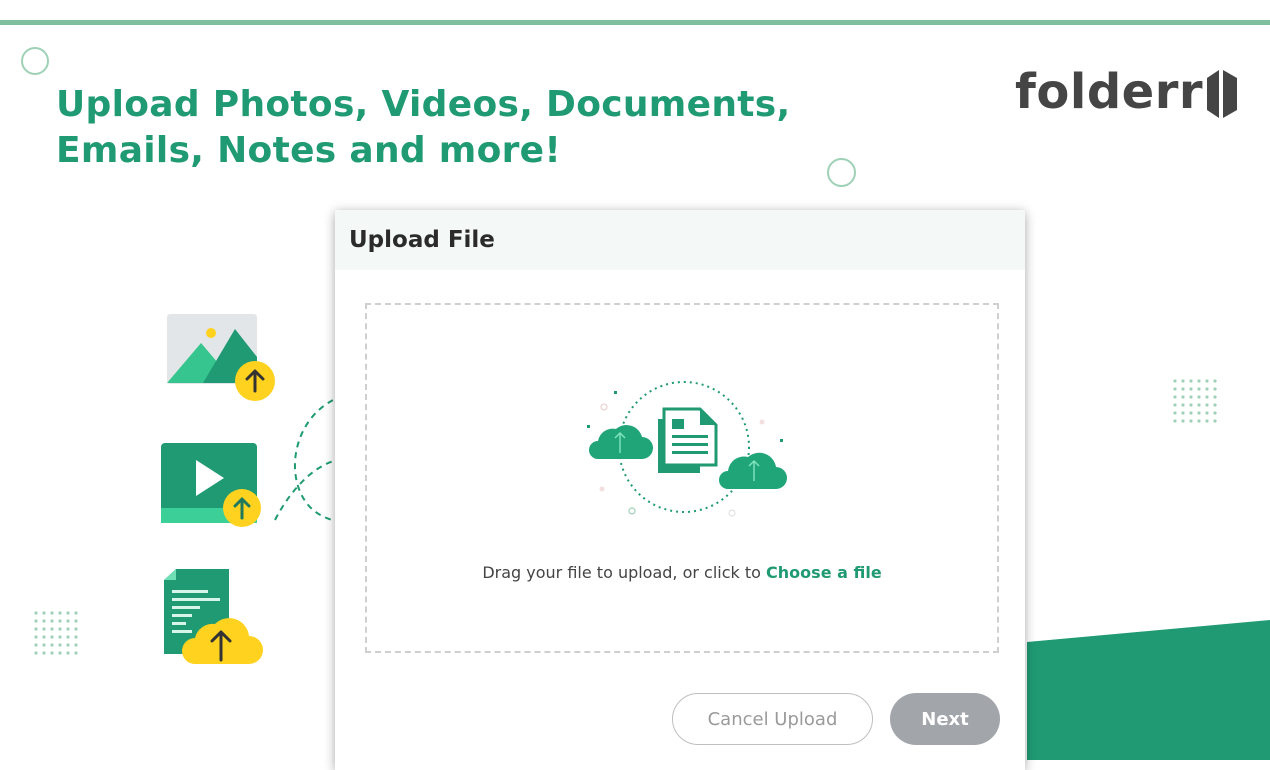  Describe the element at coordinates (423, 104) in the screenshot. I see `headline-line-1: Upload Photos, Videos, Documents,` at that location.